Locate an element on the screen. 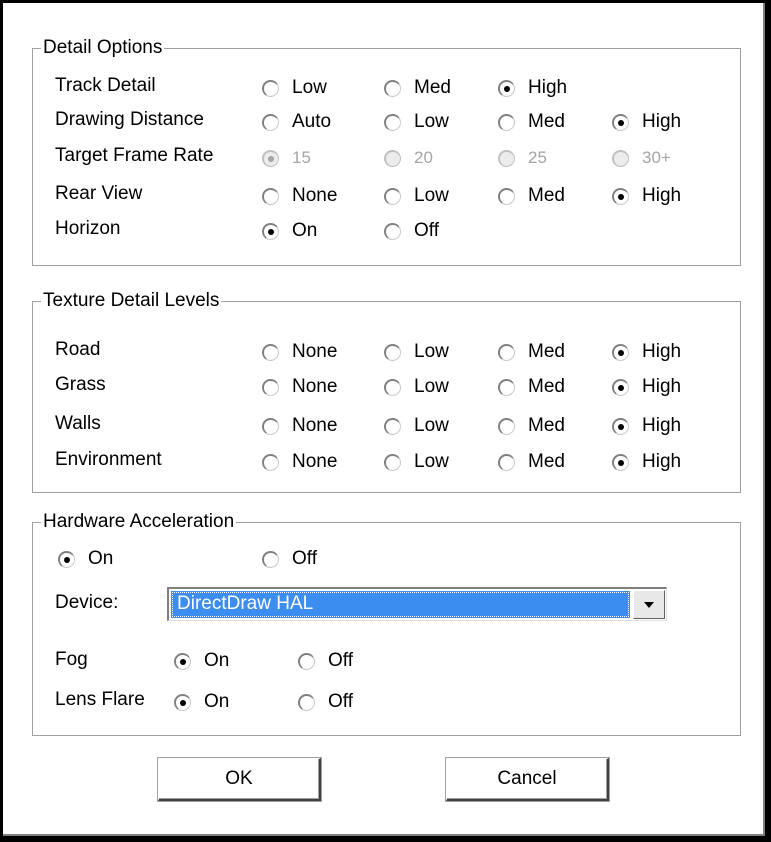  environment-low-radio: Low is located at coordinates (416, 462).